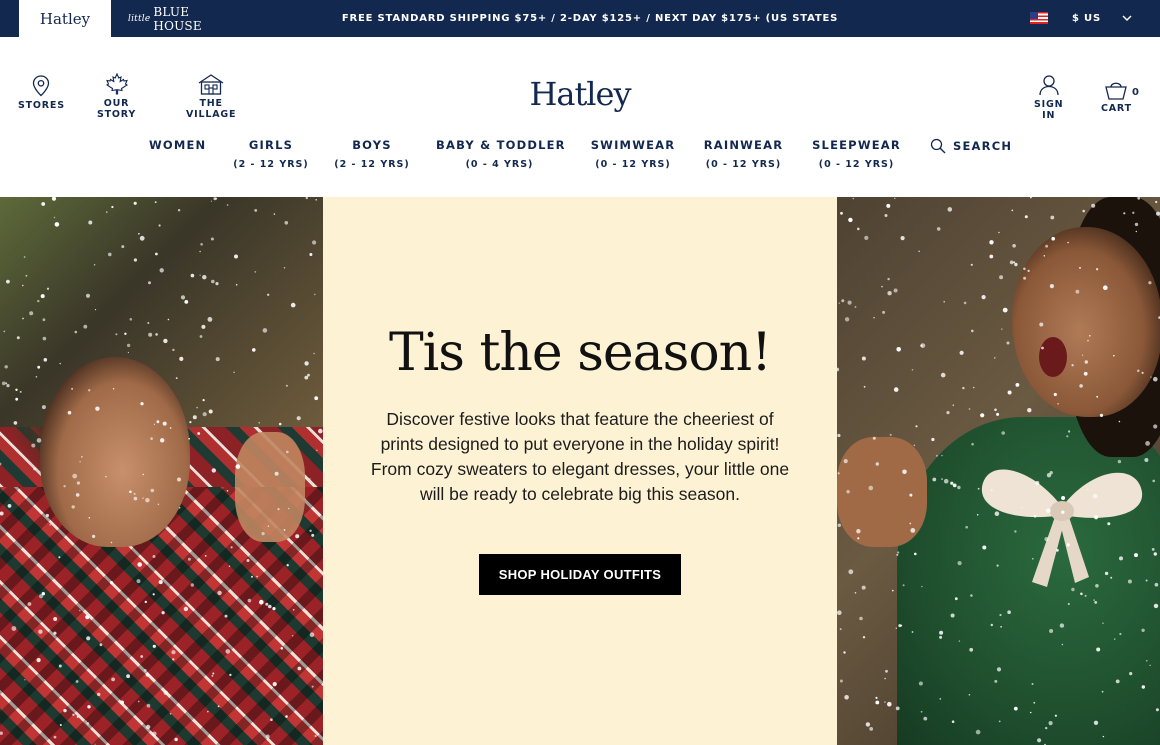 The width and height of the screenshot is (1160, 745). Describe the element at coordinates (983, 146) in the screenshot. I see `search-label: SEARCH` at that location.